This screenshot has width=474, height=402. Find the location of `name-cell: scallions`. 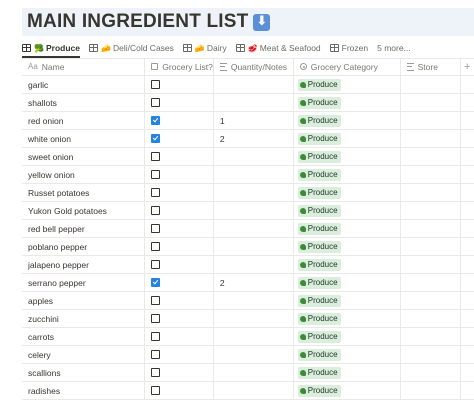

name-cell: scallions is located at coordinates (84, 372).